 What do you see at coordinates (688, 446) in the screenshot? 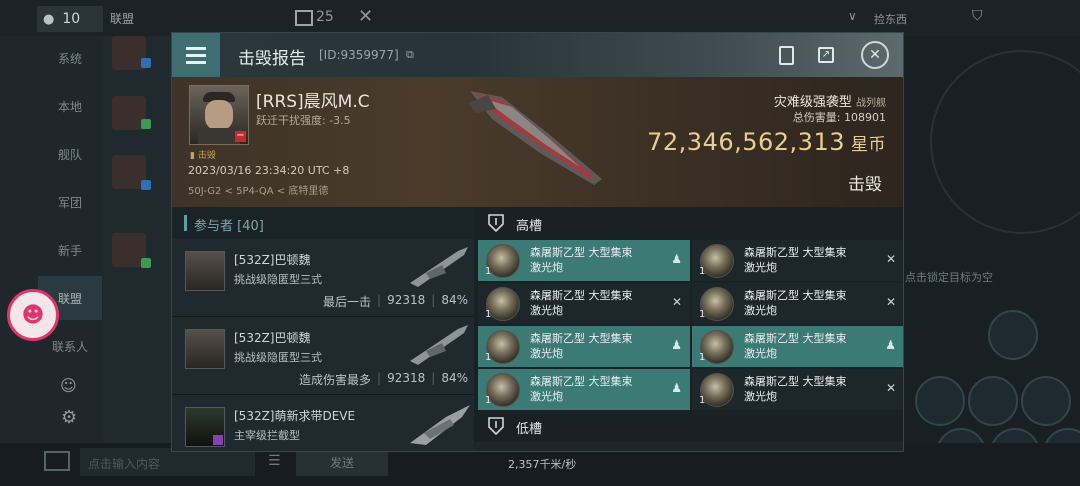
I see `low-slot-row` at bounding box center [688, 446].